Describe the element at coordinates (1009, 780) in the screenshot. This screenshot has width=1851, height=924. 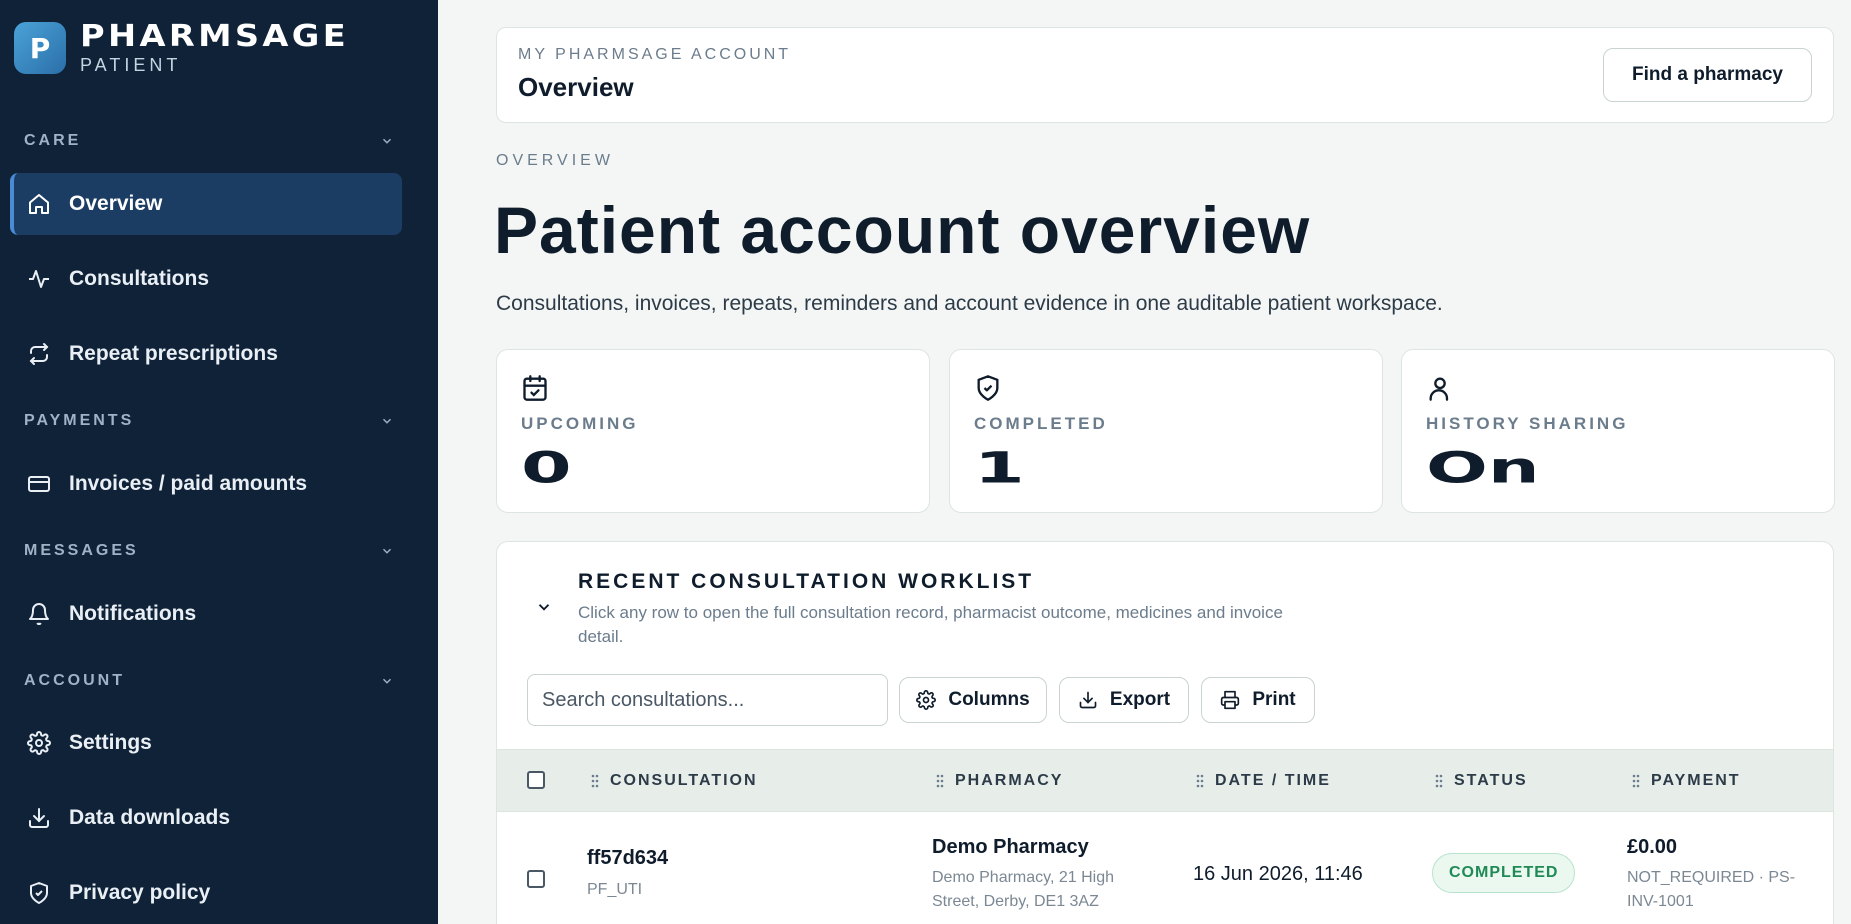
I see `column-label: PHARMACY` at that location.